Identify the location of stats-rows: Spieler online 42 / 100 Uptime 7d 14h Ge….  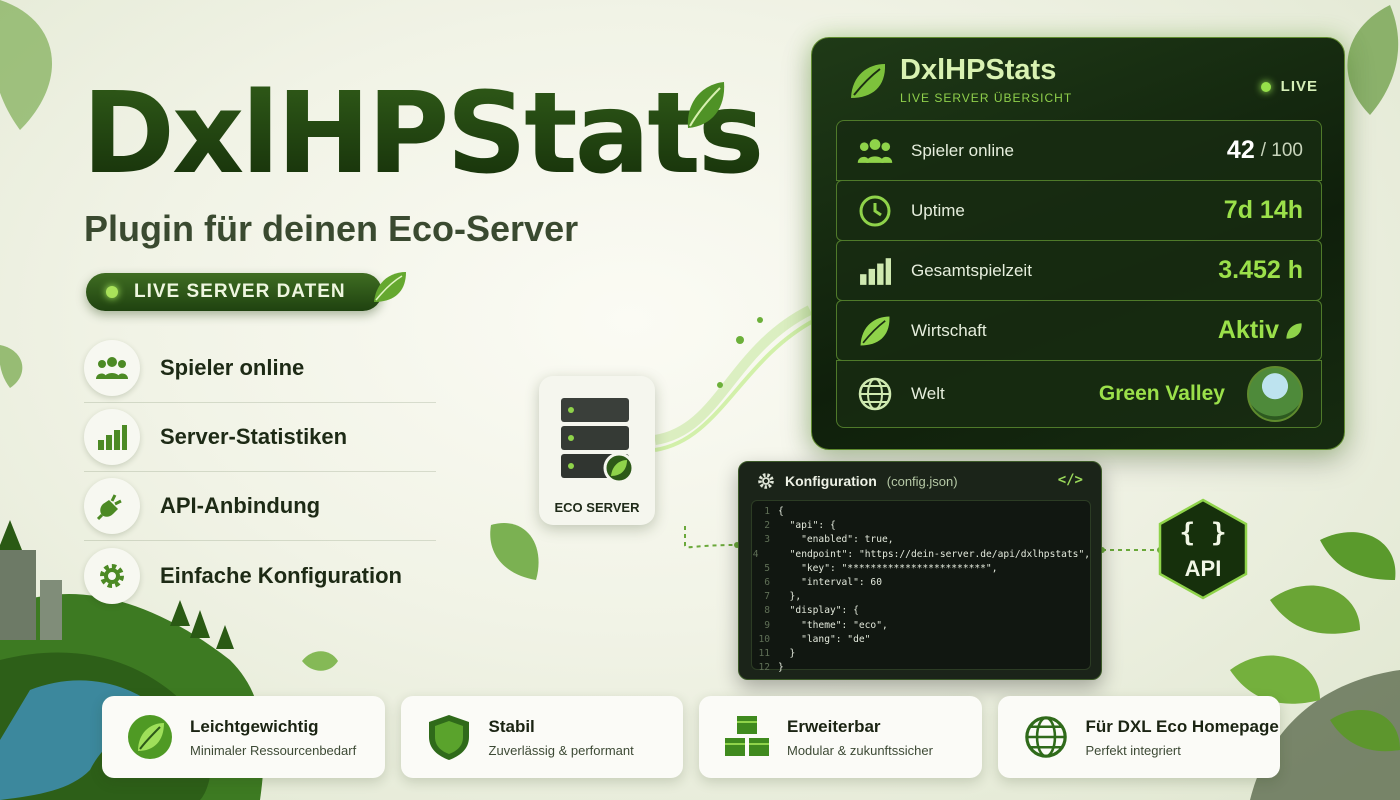
(1079, 274).